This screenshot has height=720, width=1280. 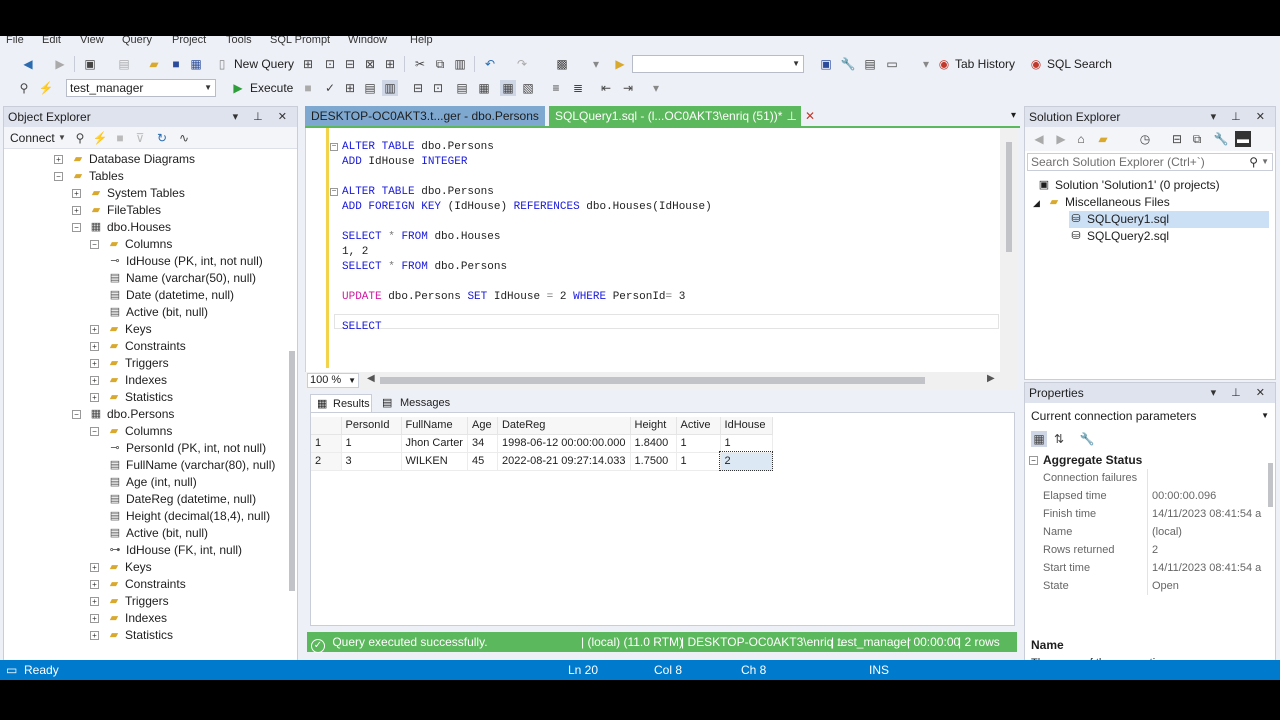 What do you see at coordinates (239, 41) in the screenshot?
I see `menu-tools: Tools` at bounding box center [239, 41].